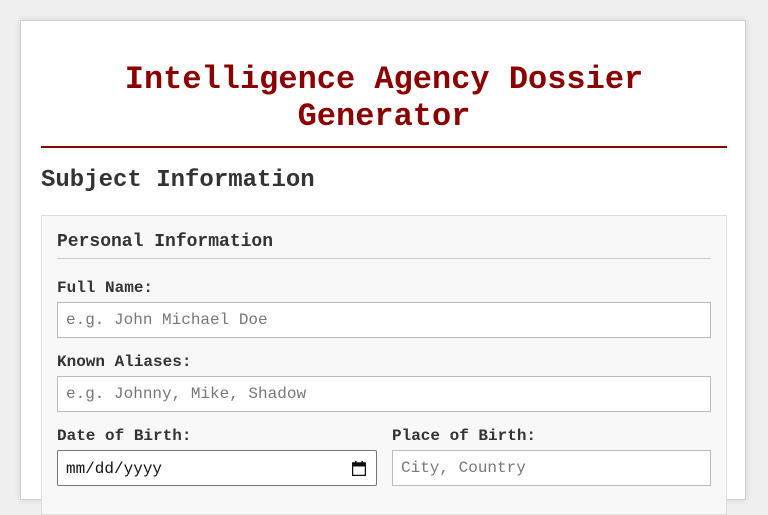 This screenshot has width=768, height=515. What do you see at coordinates (124, 362) in the screenshot?
I see `known-aliases-label: Known Aliases:` at bounding box center [124, 362].